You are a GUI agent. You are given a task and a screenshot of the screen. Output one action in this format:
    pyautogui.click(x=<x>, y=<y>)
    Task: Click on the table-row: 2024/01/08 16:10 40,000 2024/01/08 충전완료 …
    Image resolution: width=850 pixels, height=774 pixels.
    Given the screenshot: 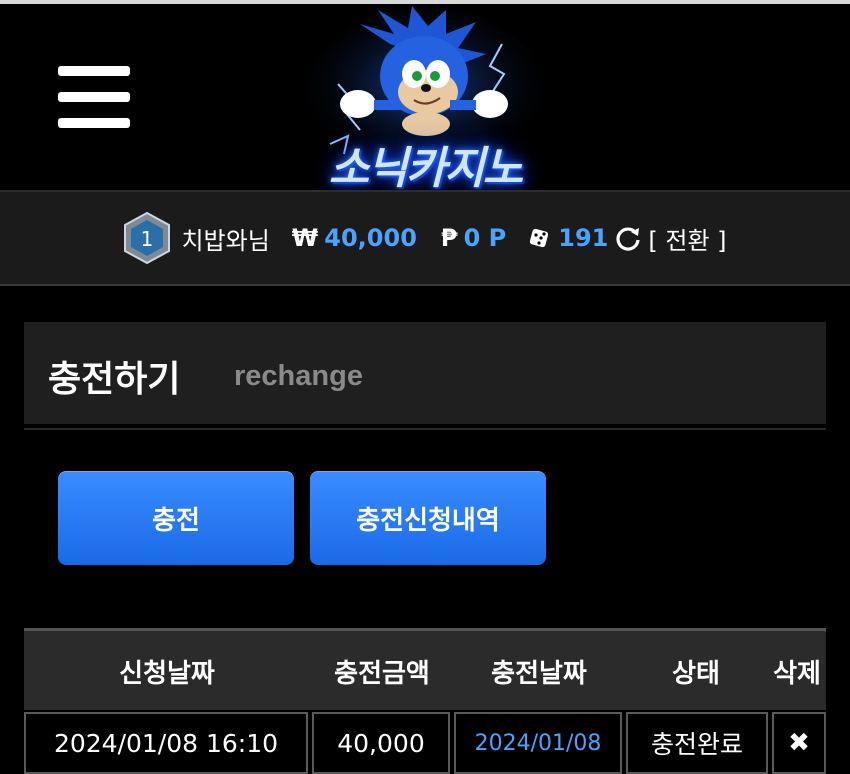 What is the action you would take?
    pyautogui.click(x=425, y=743)
    